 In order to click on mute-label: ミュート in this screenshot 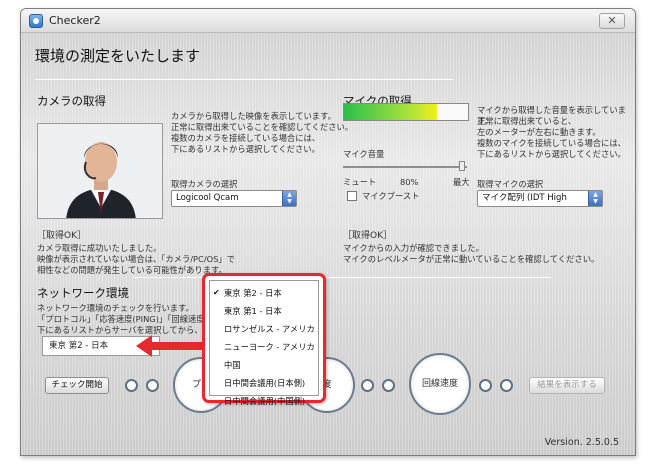, I will do `click(360, 182)`.